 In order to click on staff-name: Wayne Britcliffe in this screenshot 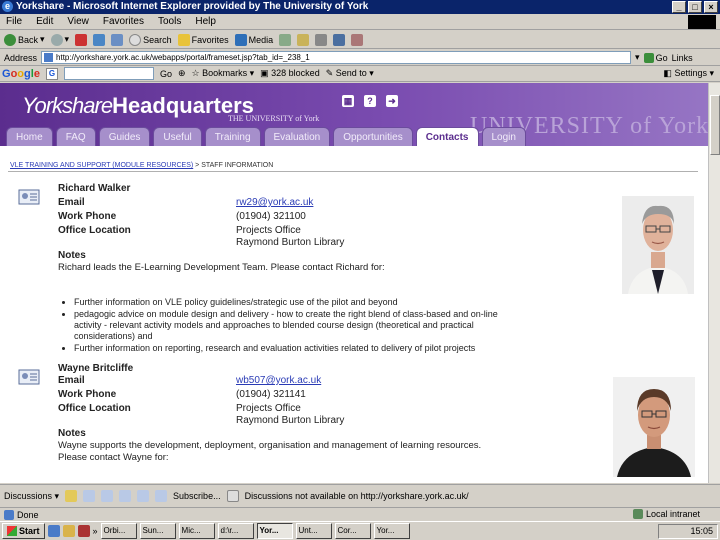, I will do `click(96, 368)`.